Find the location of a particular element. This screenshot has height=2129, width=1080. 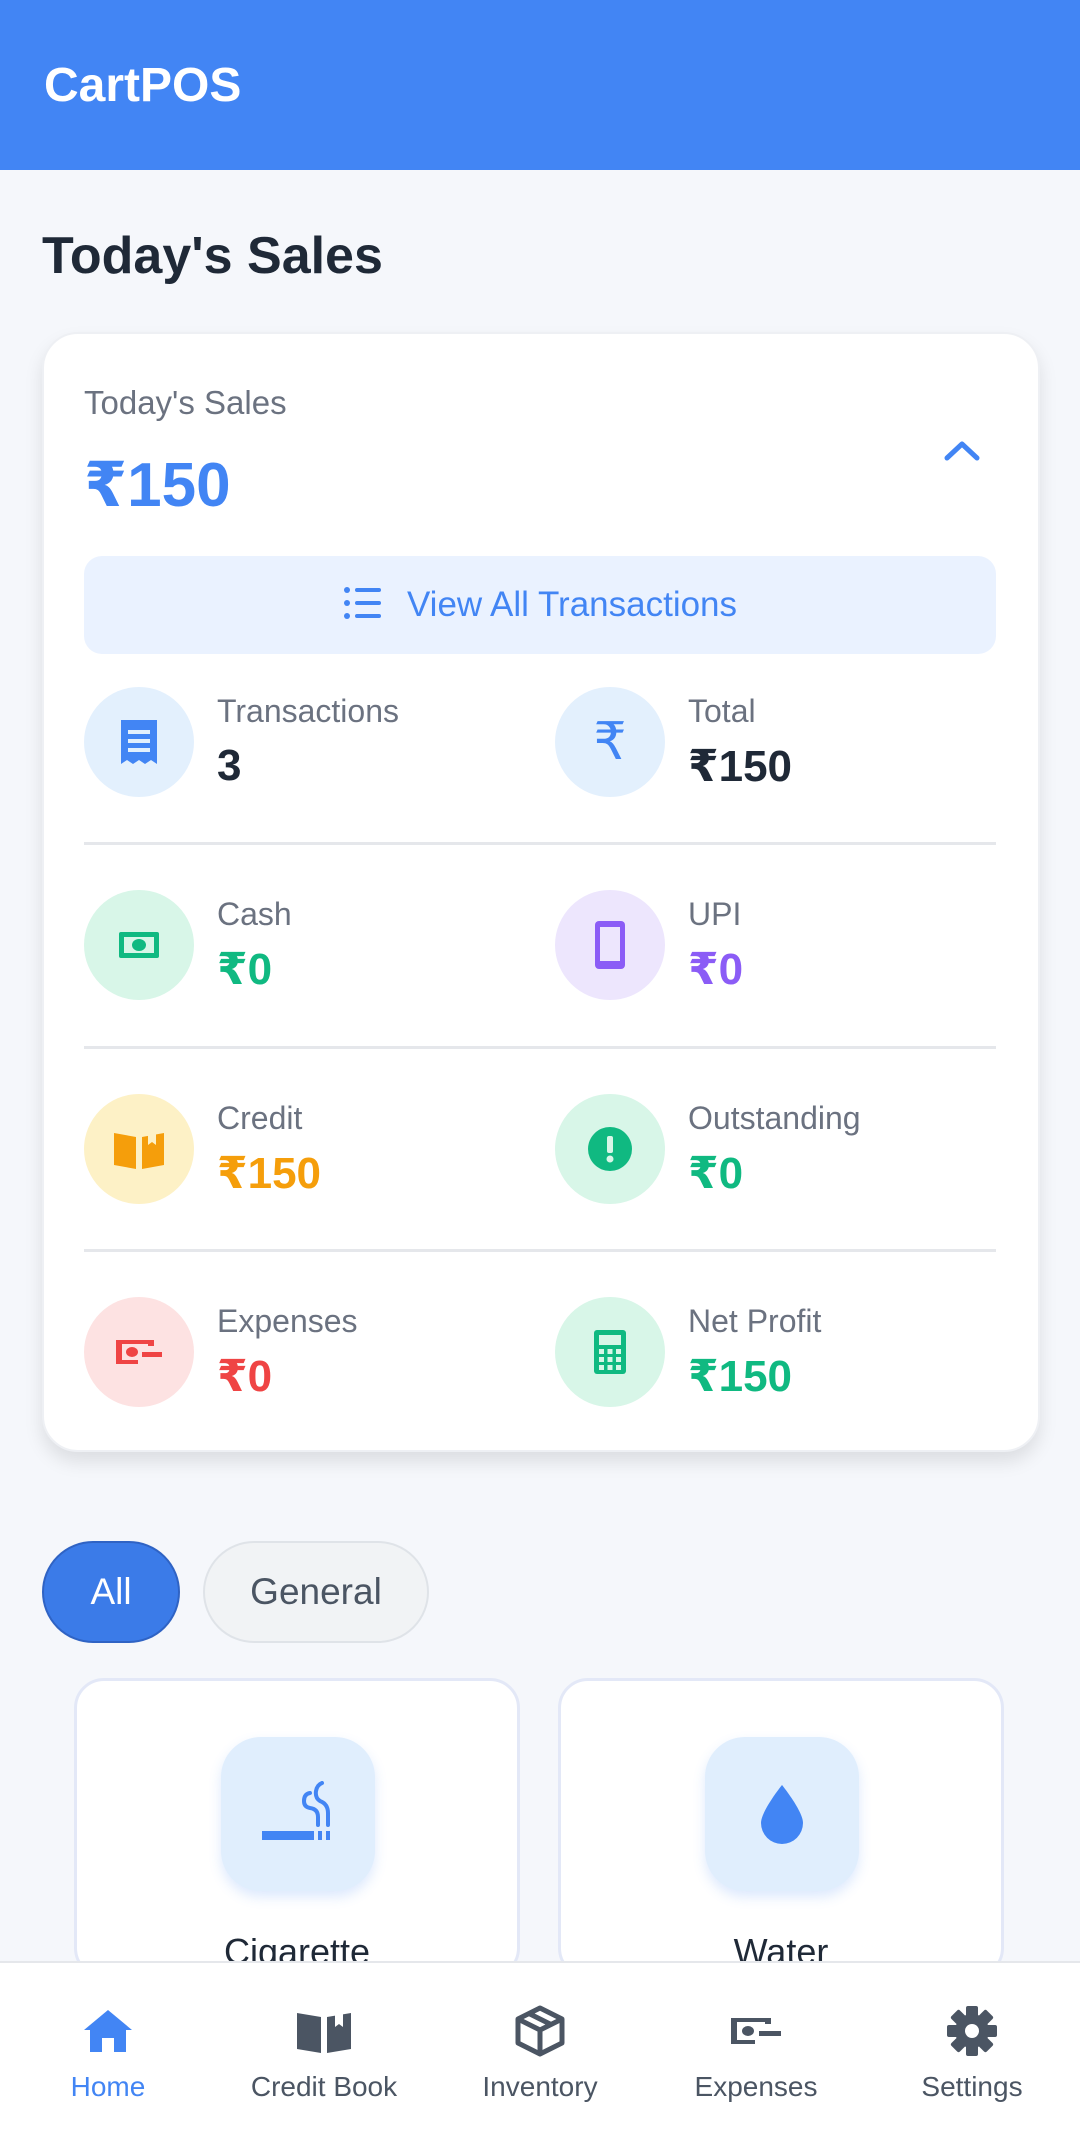

summary-label: Today's Sales is located at coordinates (185, 402).